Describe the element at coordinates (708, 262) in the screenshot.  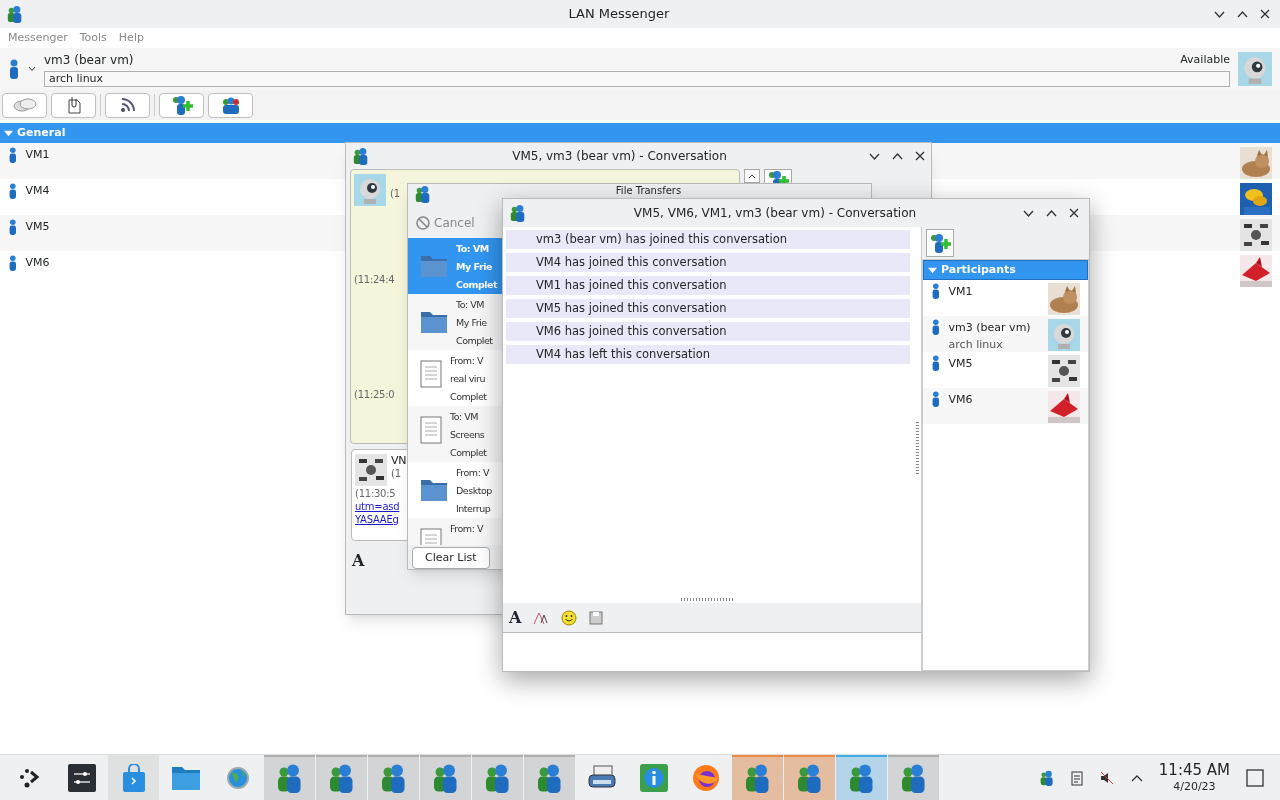
I see `event-message: VM4 has joined this conversation` at that location.